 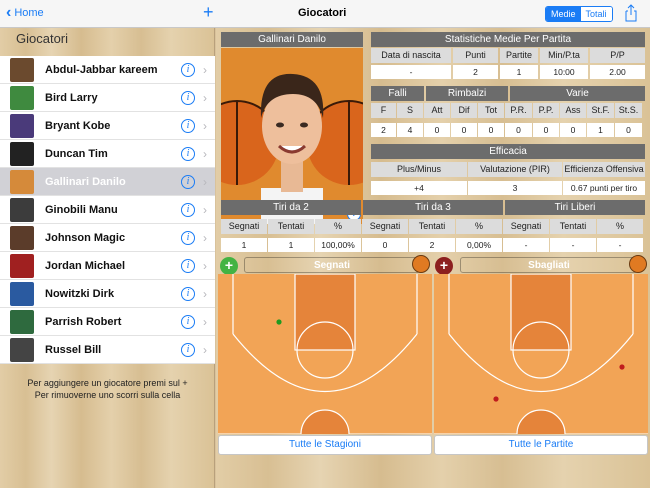 I want to click on stat-value: -, so click(x=411, y=72).